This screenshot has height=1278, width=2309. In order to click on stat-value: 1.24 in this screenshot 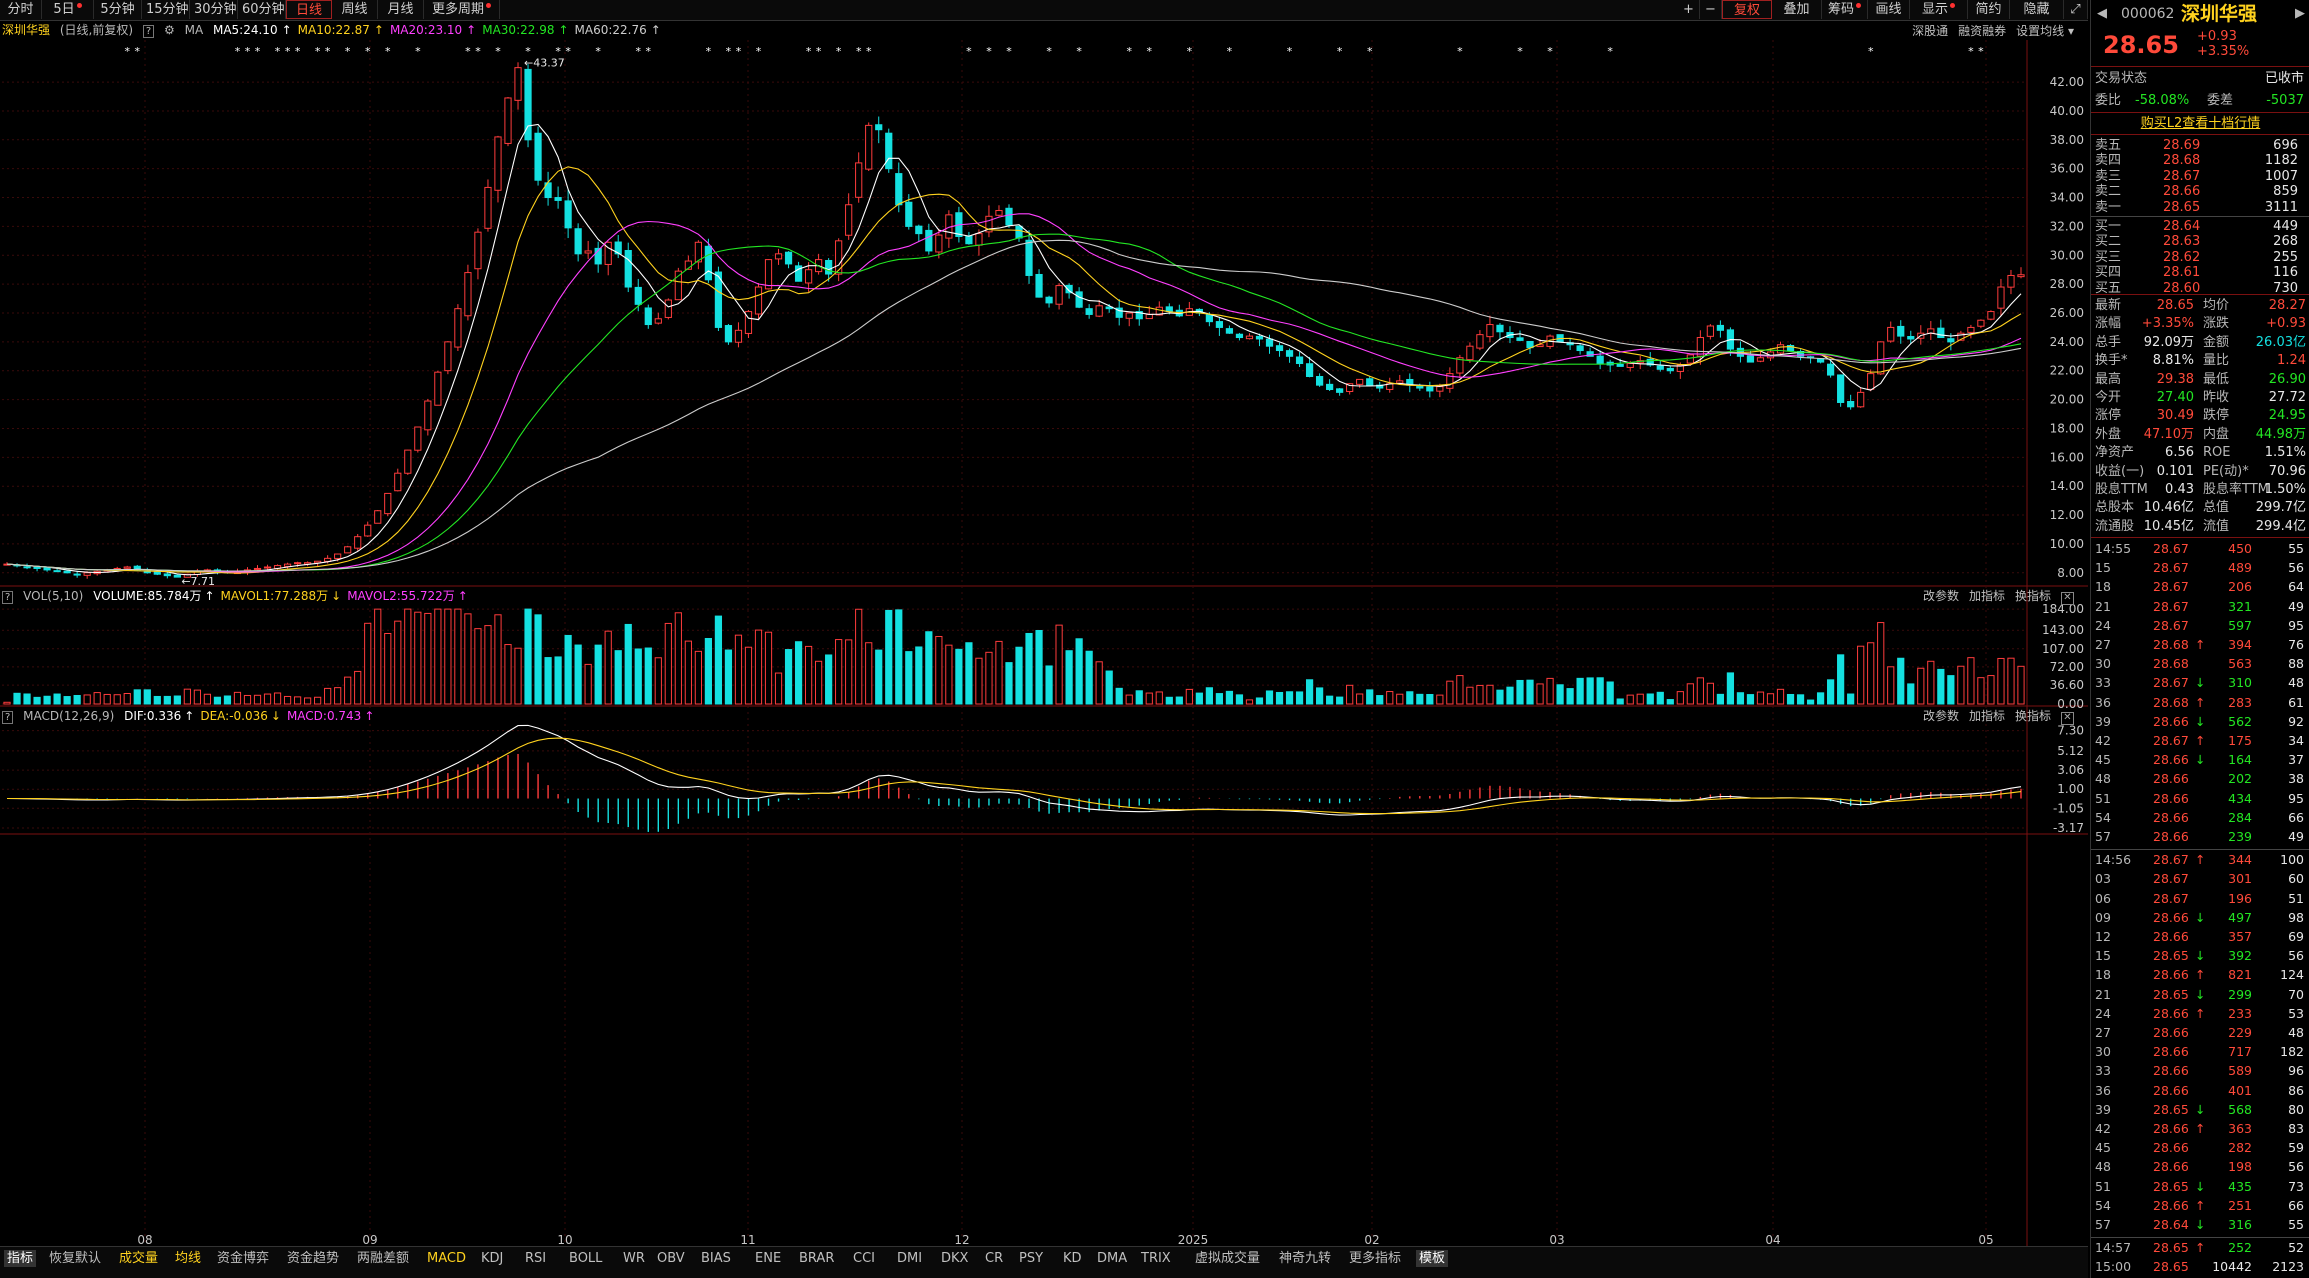, I will do `click(2291, 361)`.